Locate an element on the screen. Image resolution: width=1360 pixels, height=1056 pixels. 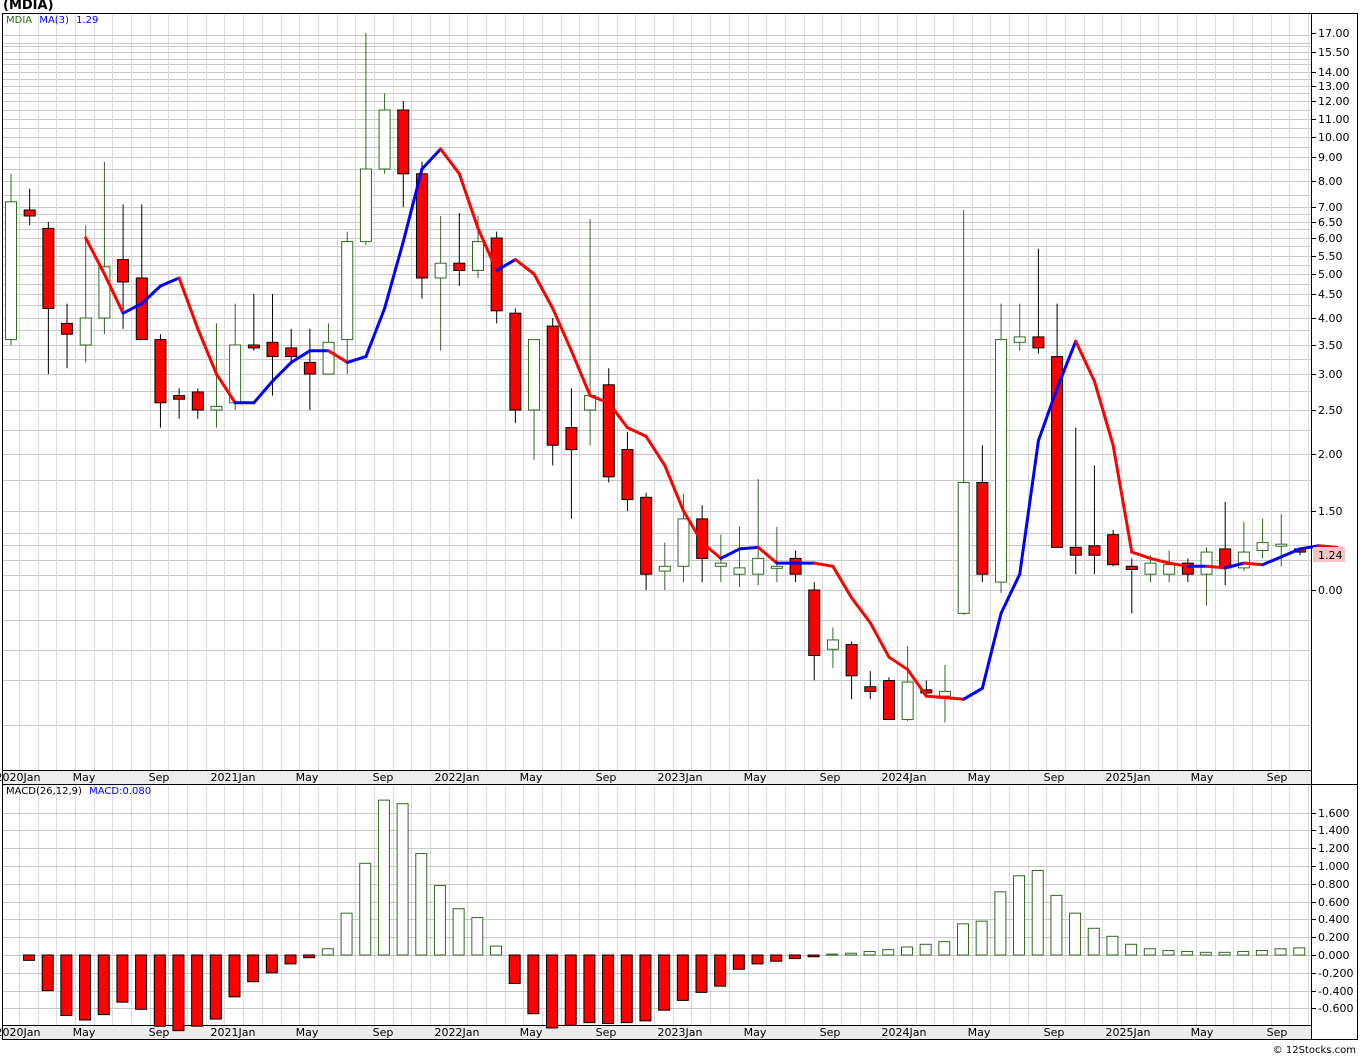
macd-x-tick-label: 2021Jan is located at coordinates (233, 1032).